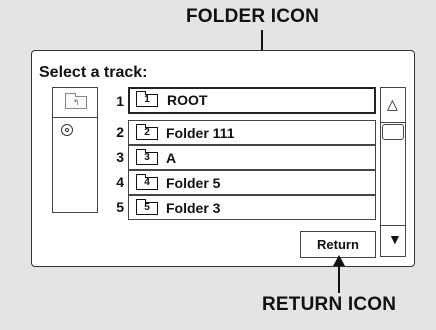 This screenshot has width=436, height=330. What do you see at coordinates (120, 132) in the screenshot?
I see `track-number: 2` at bounding box center [120, 132].